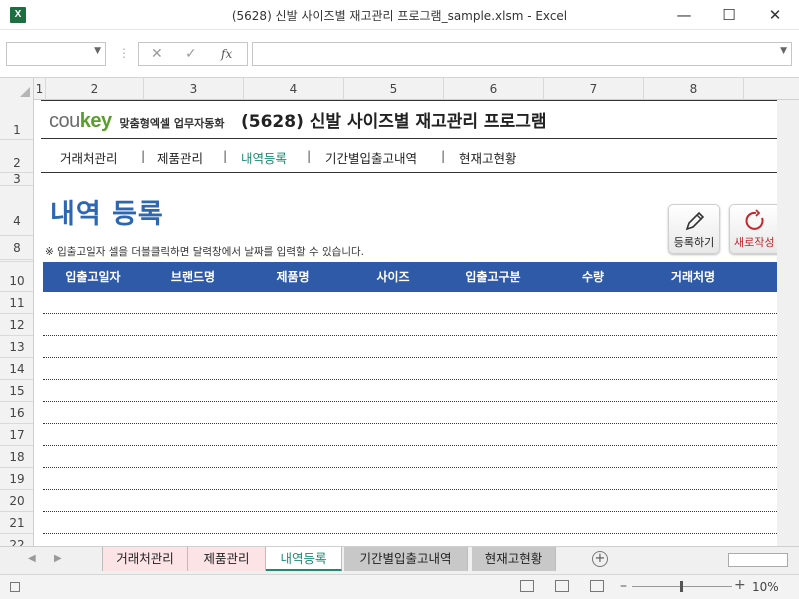 Image resolution: width=799 pixels, height=599 pixels. I want to click on new-entry-button: 새로작성, so click(753, 229).